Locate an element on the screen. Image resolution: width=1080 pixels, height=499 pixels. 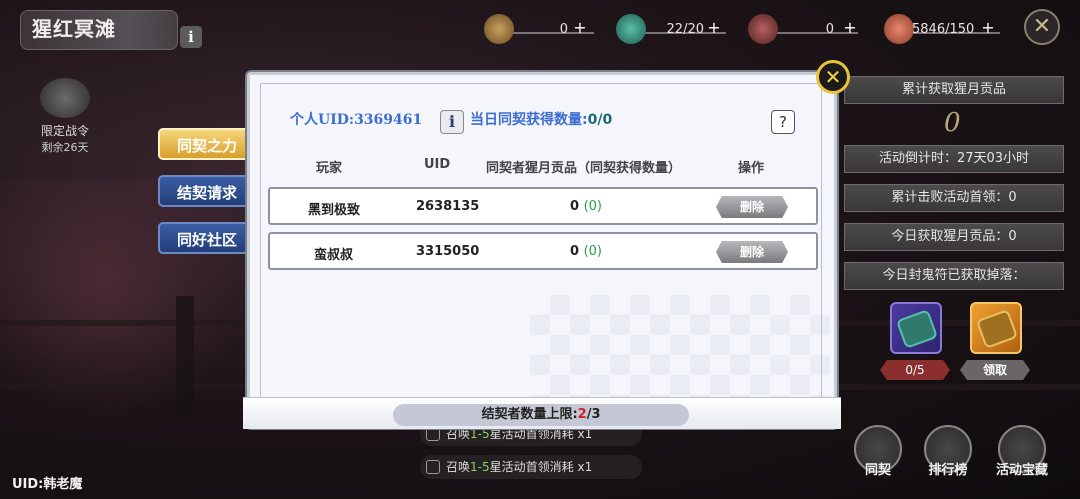
dialog-close-button: ✕ is located at coordinates (833, 77).